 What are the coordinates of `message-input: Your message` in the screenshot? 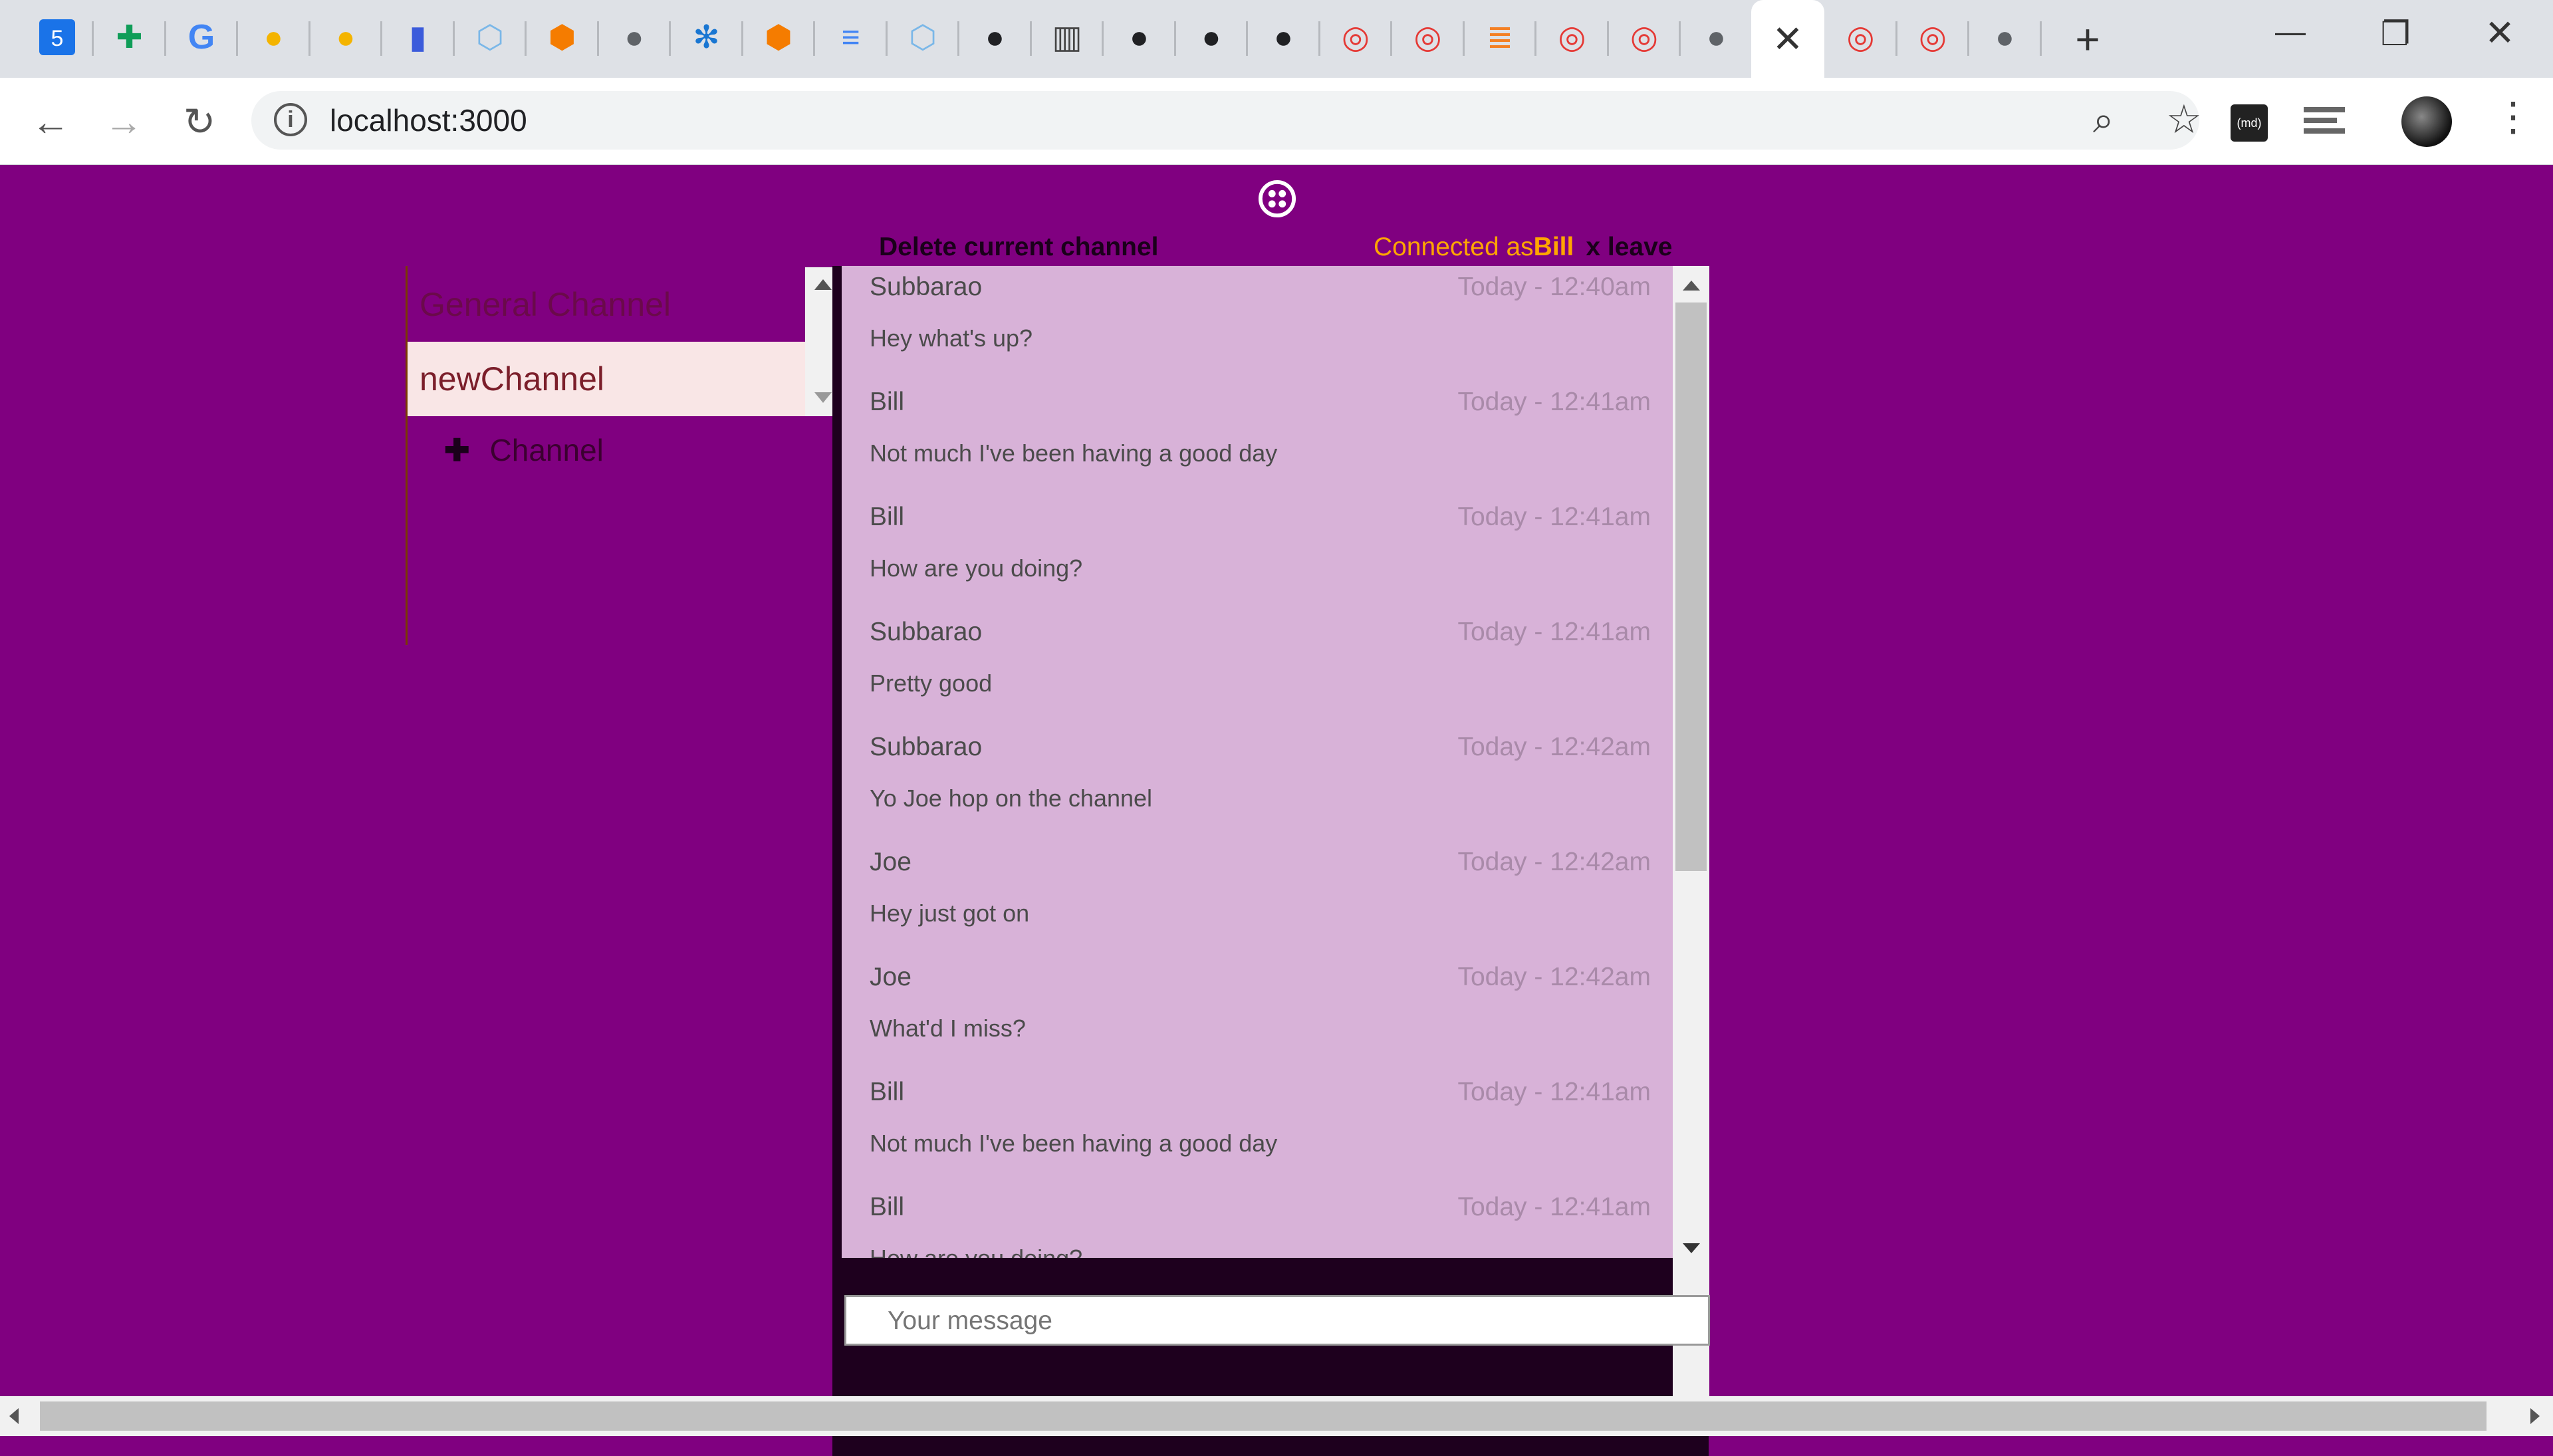 It's located at (1277, 1320).